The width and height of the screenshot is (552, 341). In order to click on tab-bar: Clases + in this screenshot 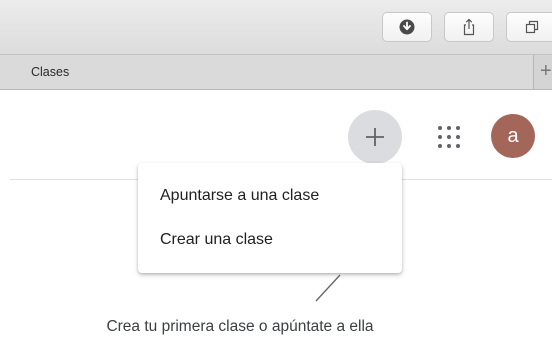, I will do `click(276, 72)`.